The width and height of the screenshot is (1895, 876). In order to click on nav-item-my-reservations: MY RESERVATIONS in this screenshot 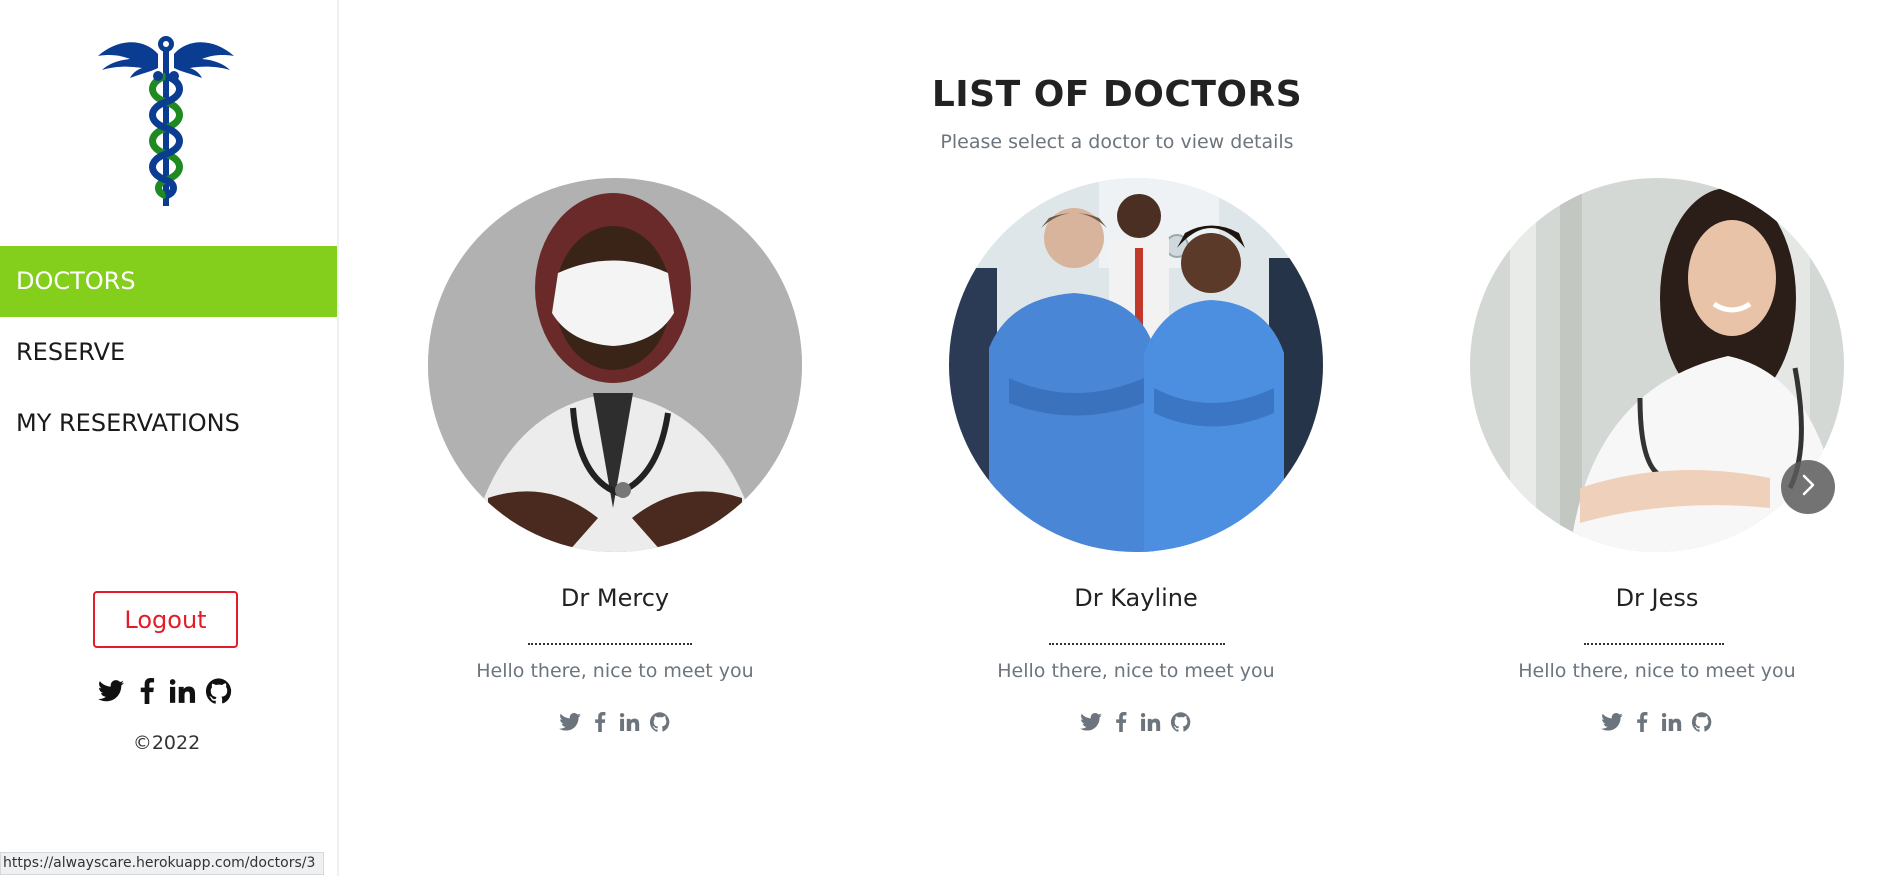, I will do `click(168, 423)`.